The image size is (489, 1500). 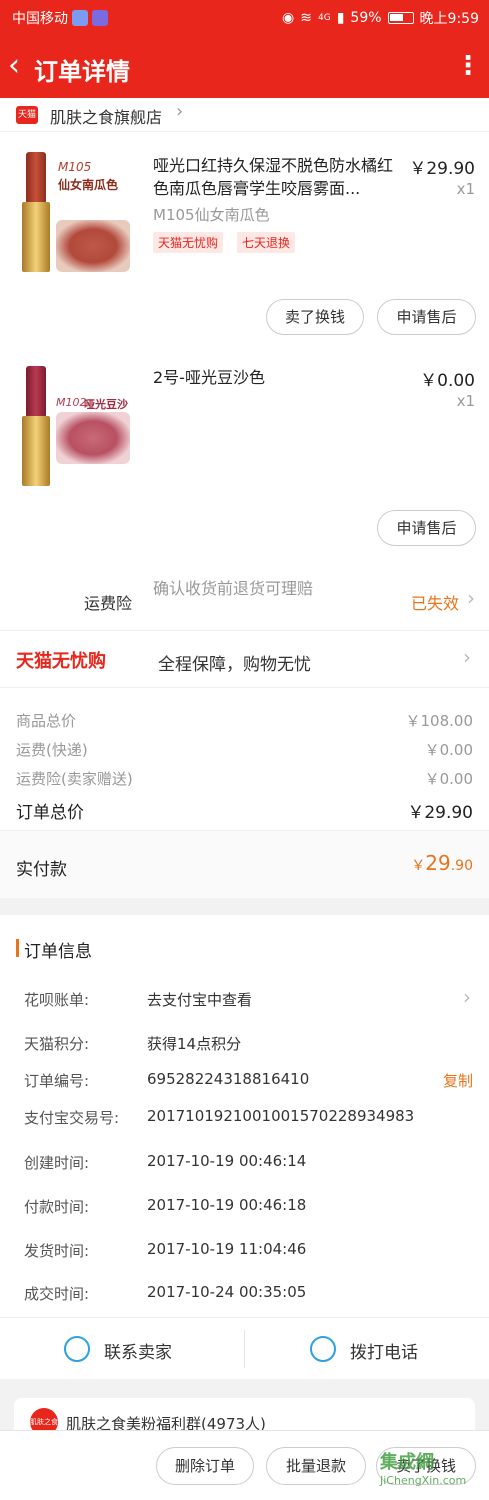 I want to click on contact-seller-label: 联系卖家, so click(x=138, y=1353).